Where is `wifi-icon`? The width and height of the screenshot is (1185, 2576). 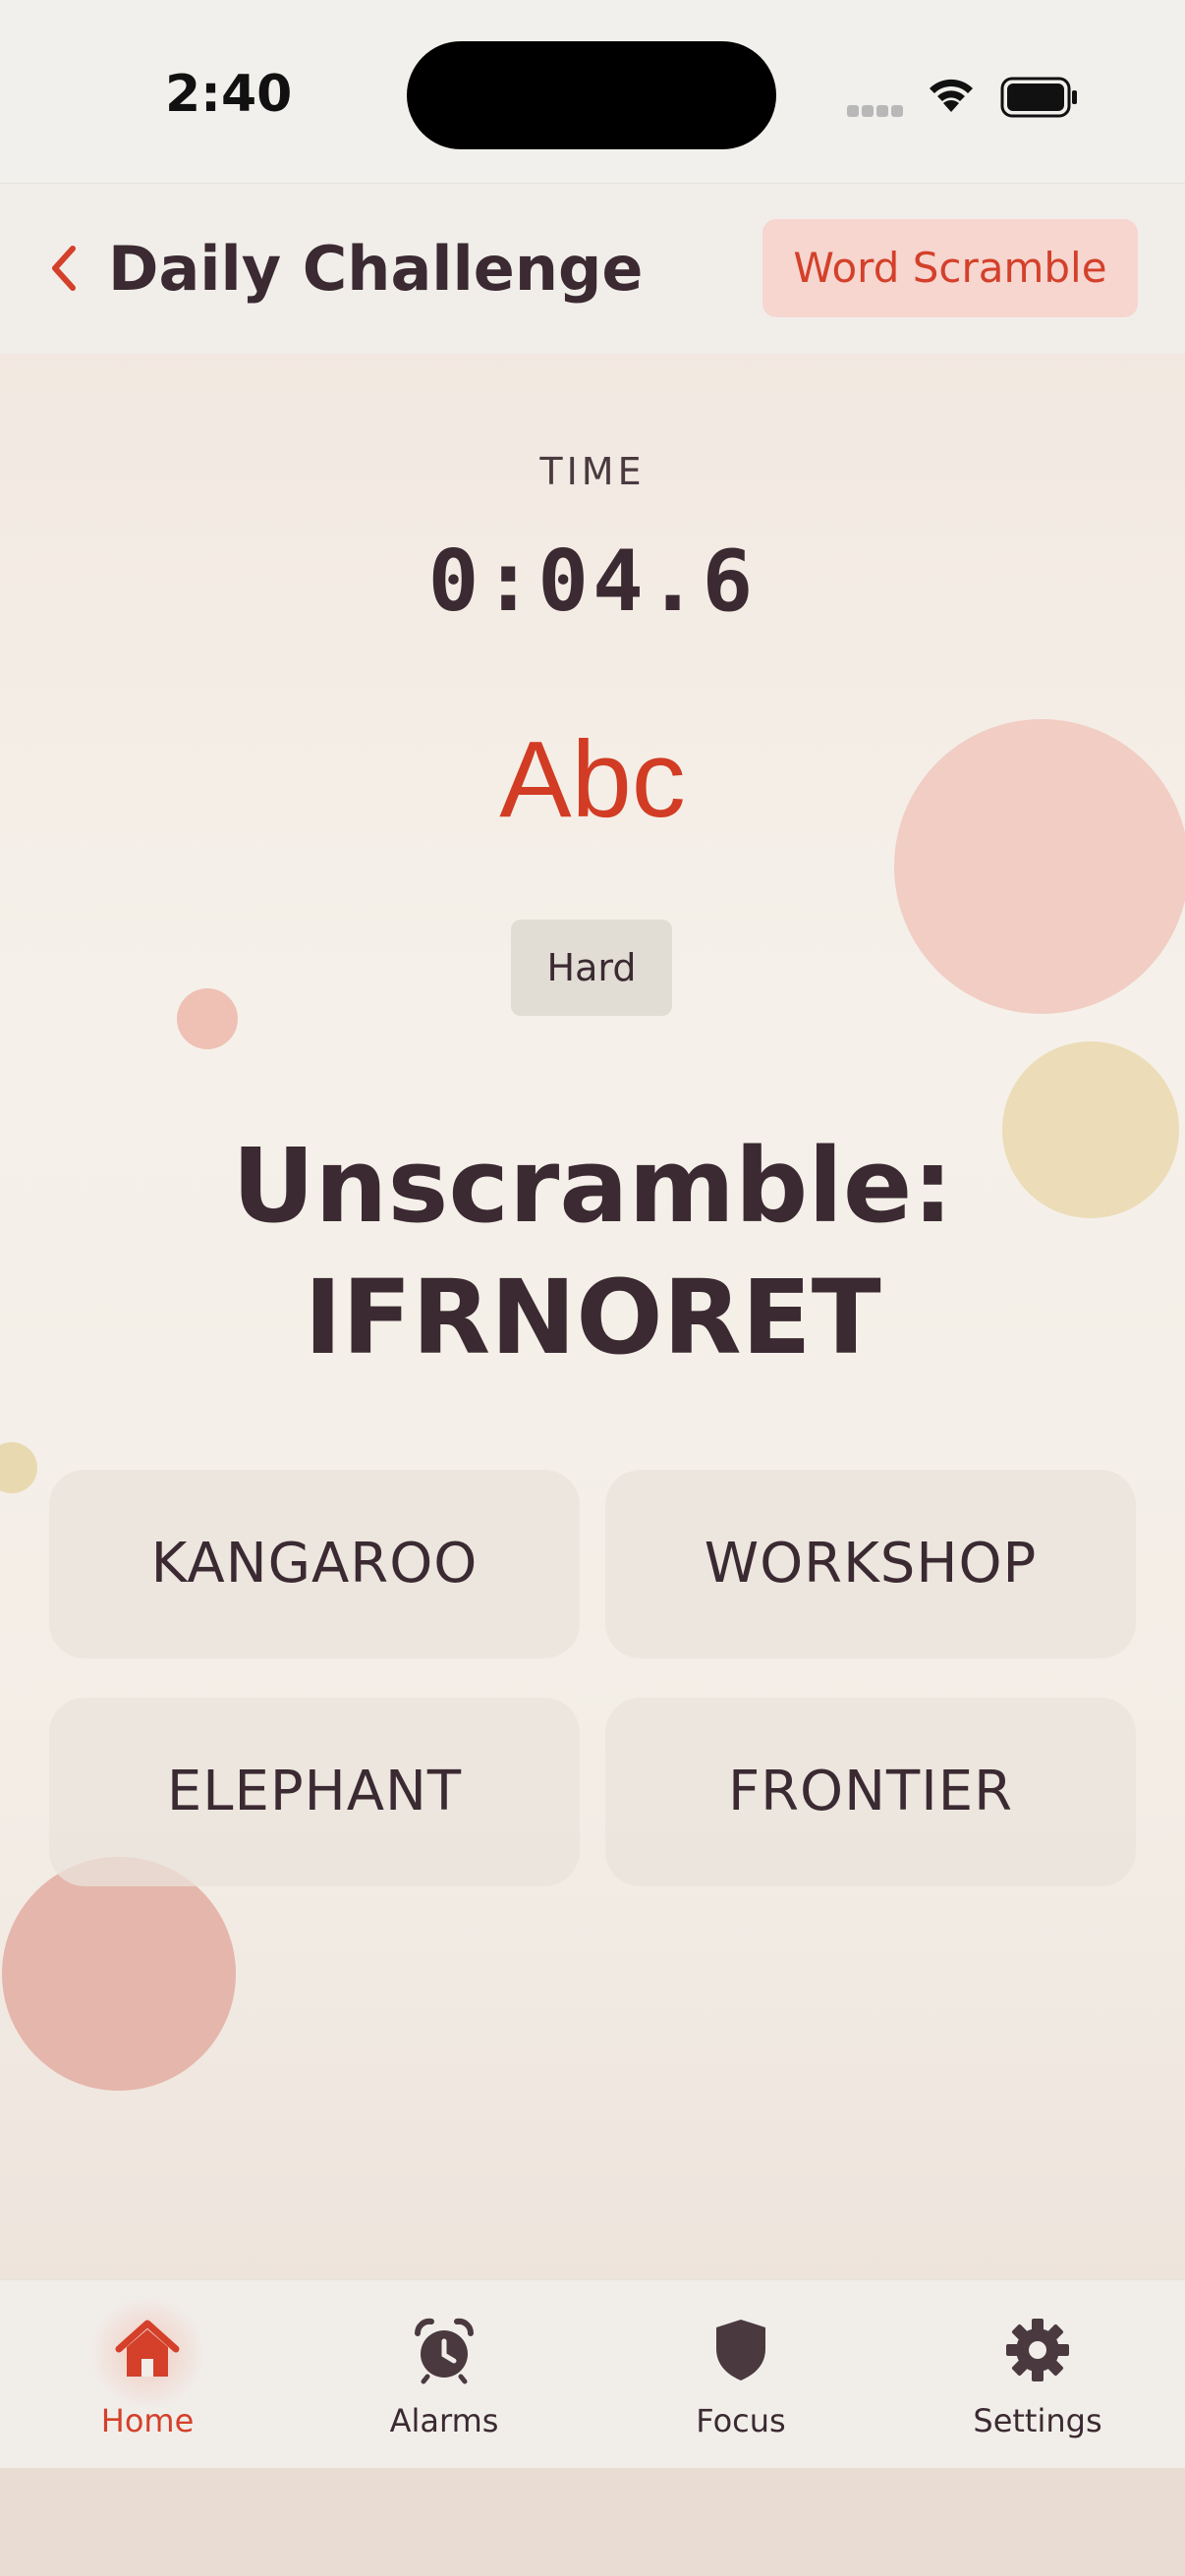
wifi-icon is located at coordinates (952, 95).